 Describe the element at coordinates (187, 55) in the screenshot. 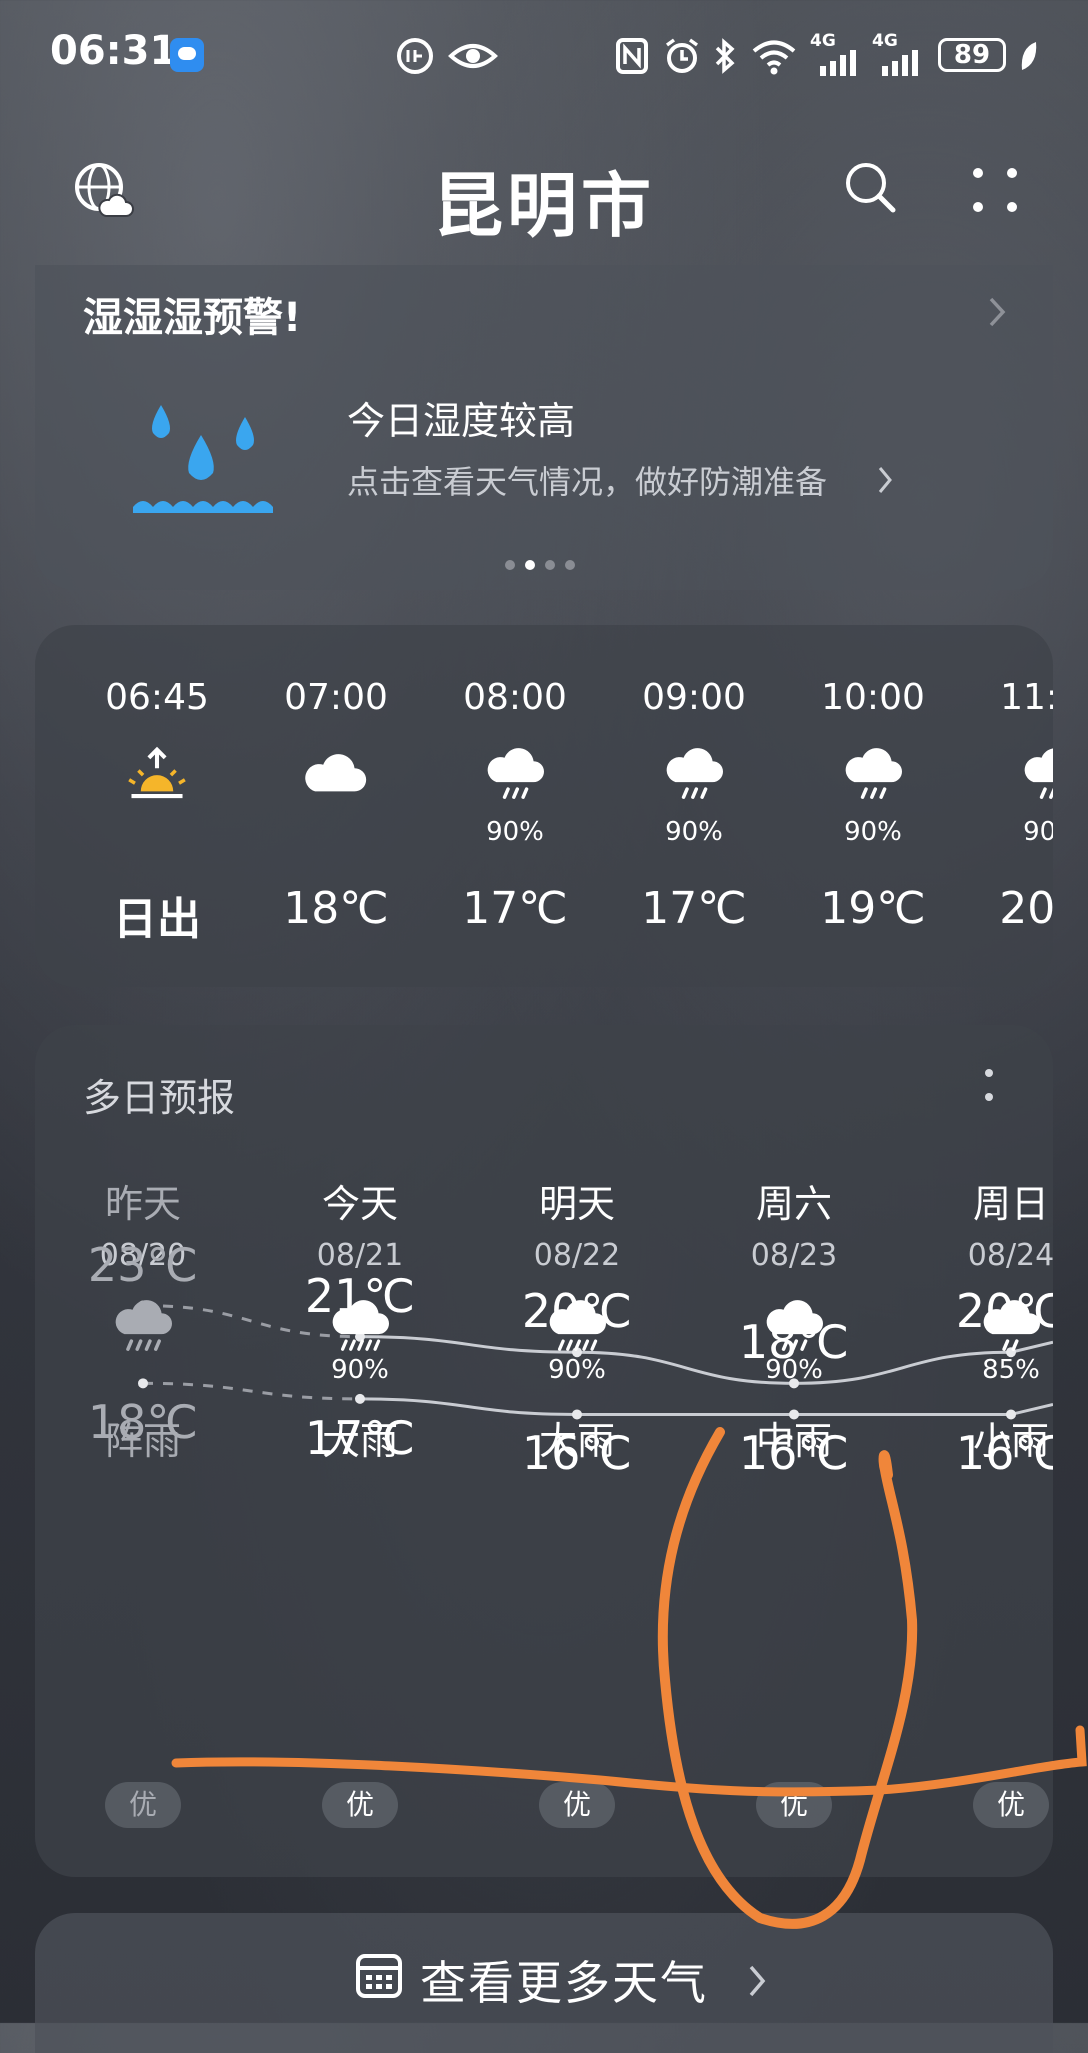

I see `message-notification-icon` at that location.